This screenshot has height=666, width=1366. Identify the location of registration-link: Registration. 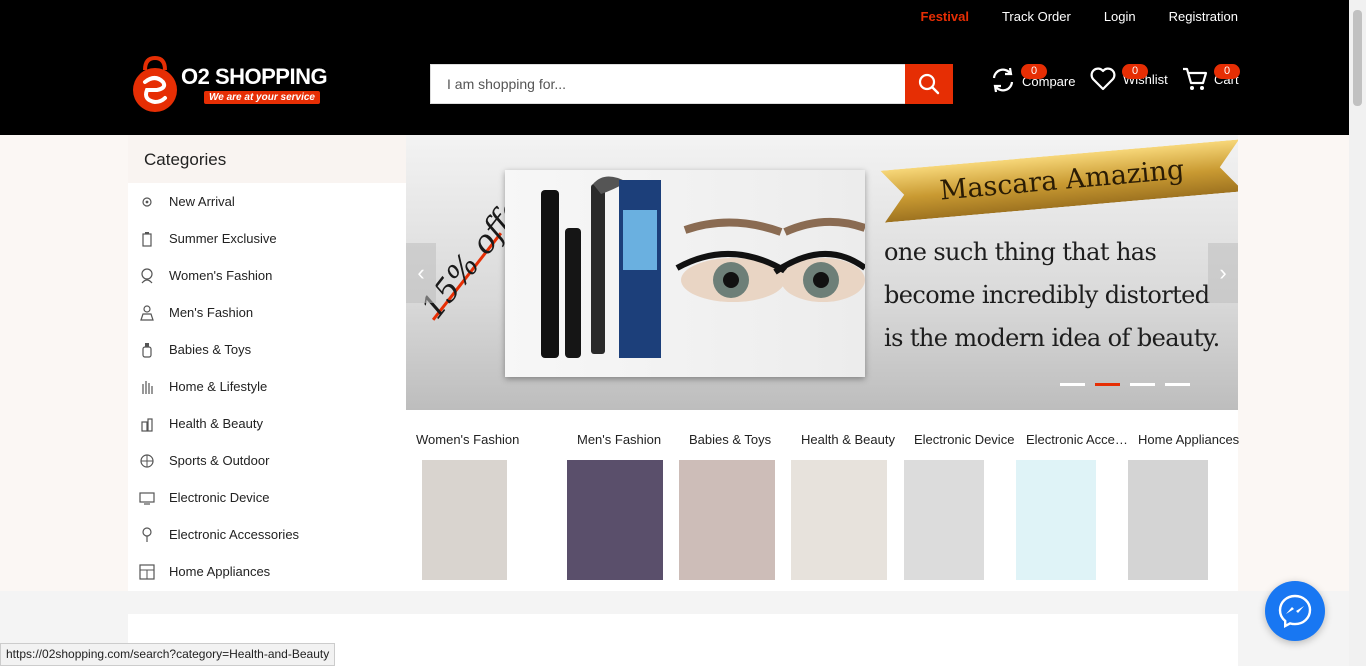
(1203, 16).